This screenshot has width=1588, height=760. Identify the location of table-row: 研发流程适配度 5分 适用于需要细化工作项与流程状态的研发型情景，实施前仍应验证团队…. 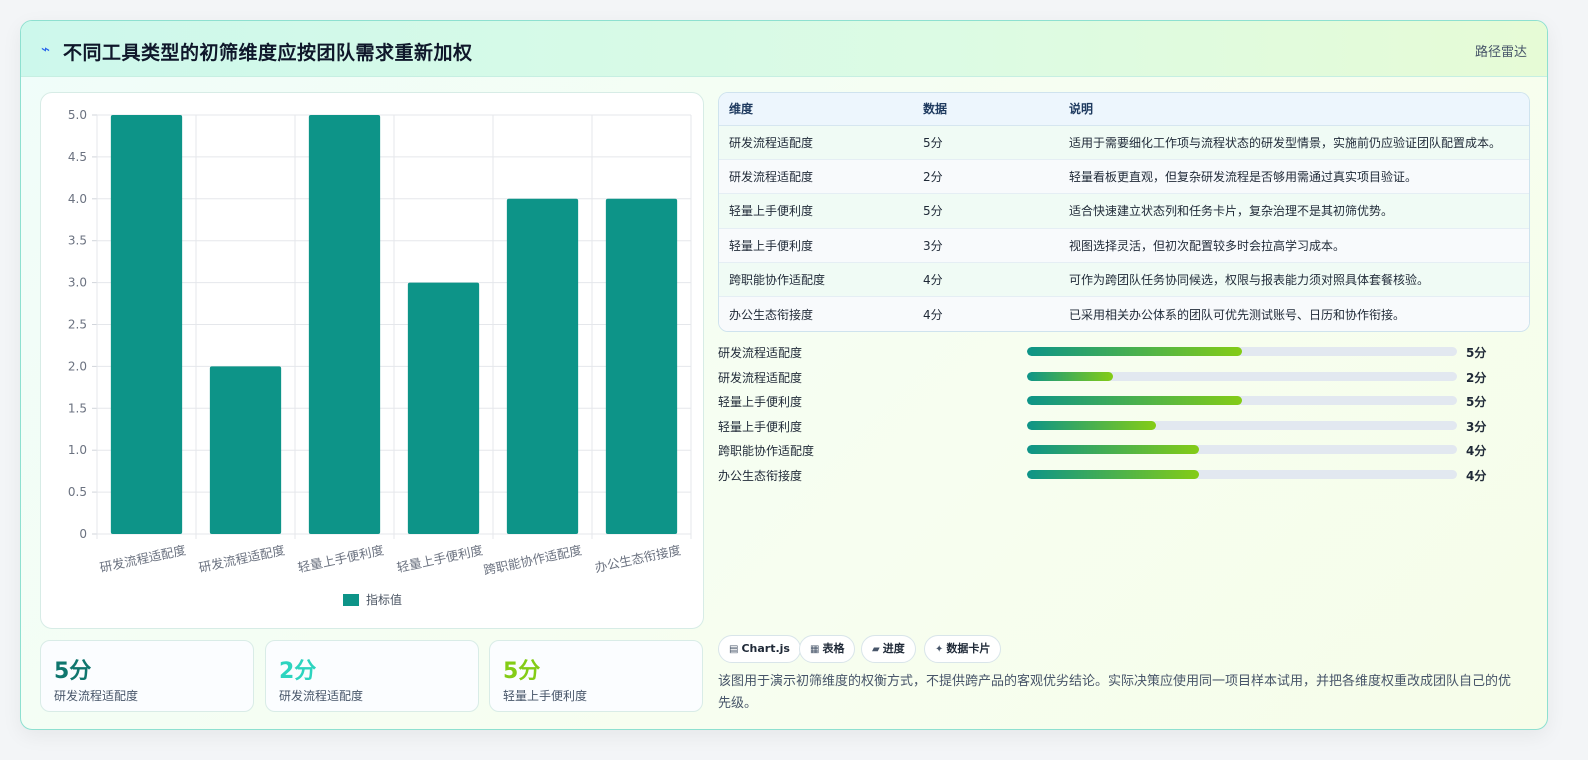
(1124, 142).